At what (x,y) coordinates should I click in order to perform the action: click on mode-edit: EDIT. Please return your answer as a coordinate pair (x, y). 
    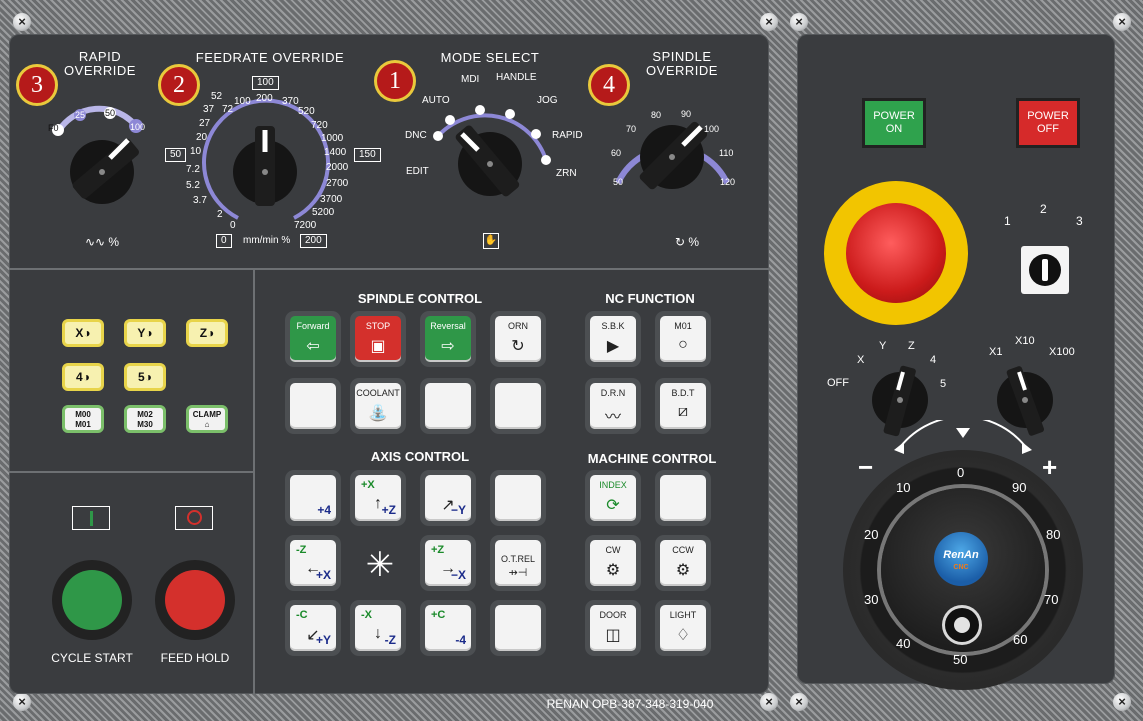
    Looking at the image, I should click on (417, 171).